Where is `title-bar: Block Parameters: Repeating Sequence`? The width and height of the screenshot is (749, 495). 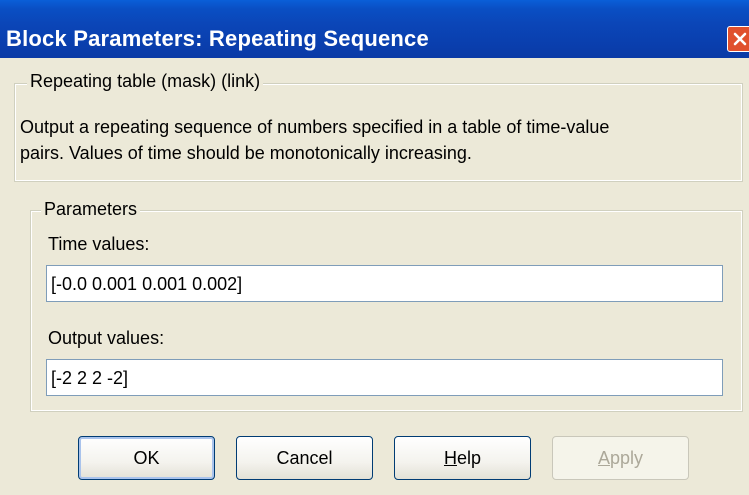
title-bar: Block Parameters: Repeating Sequence is located at coordinates (374, 29).